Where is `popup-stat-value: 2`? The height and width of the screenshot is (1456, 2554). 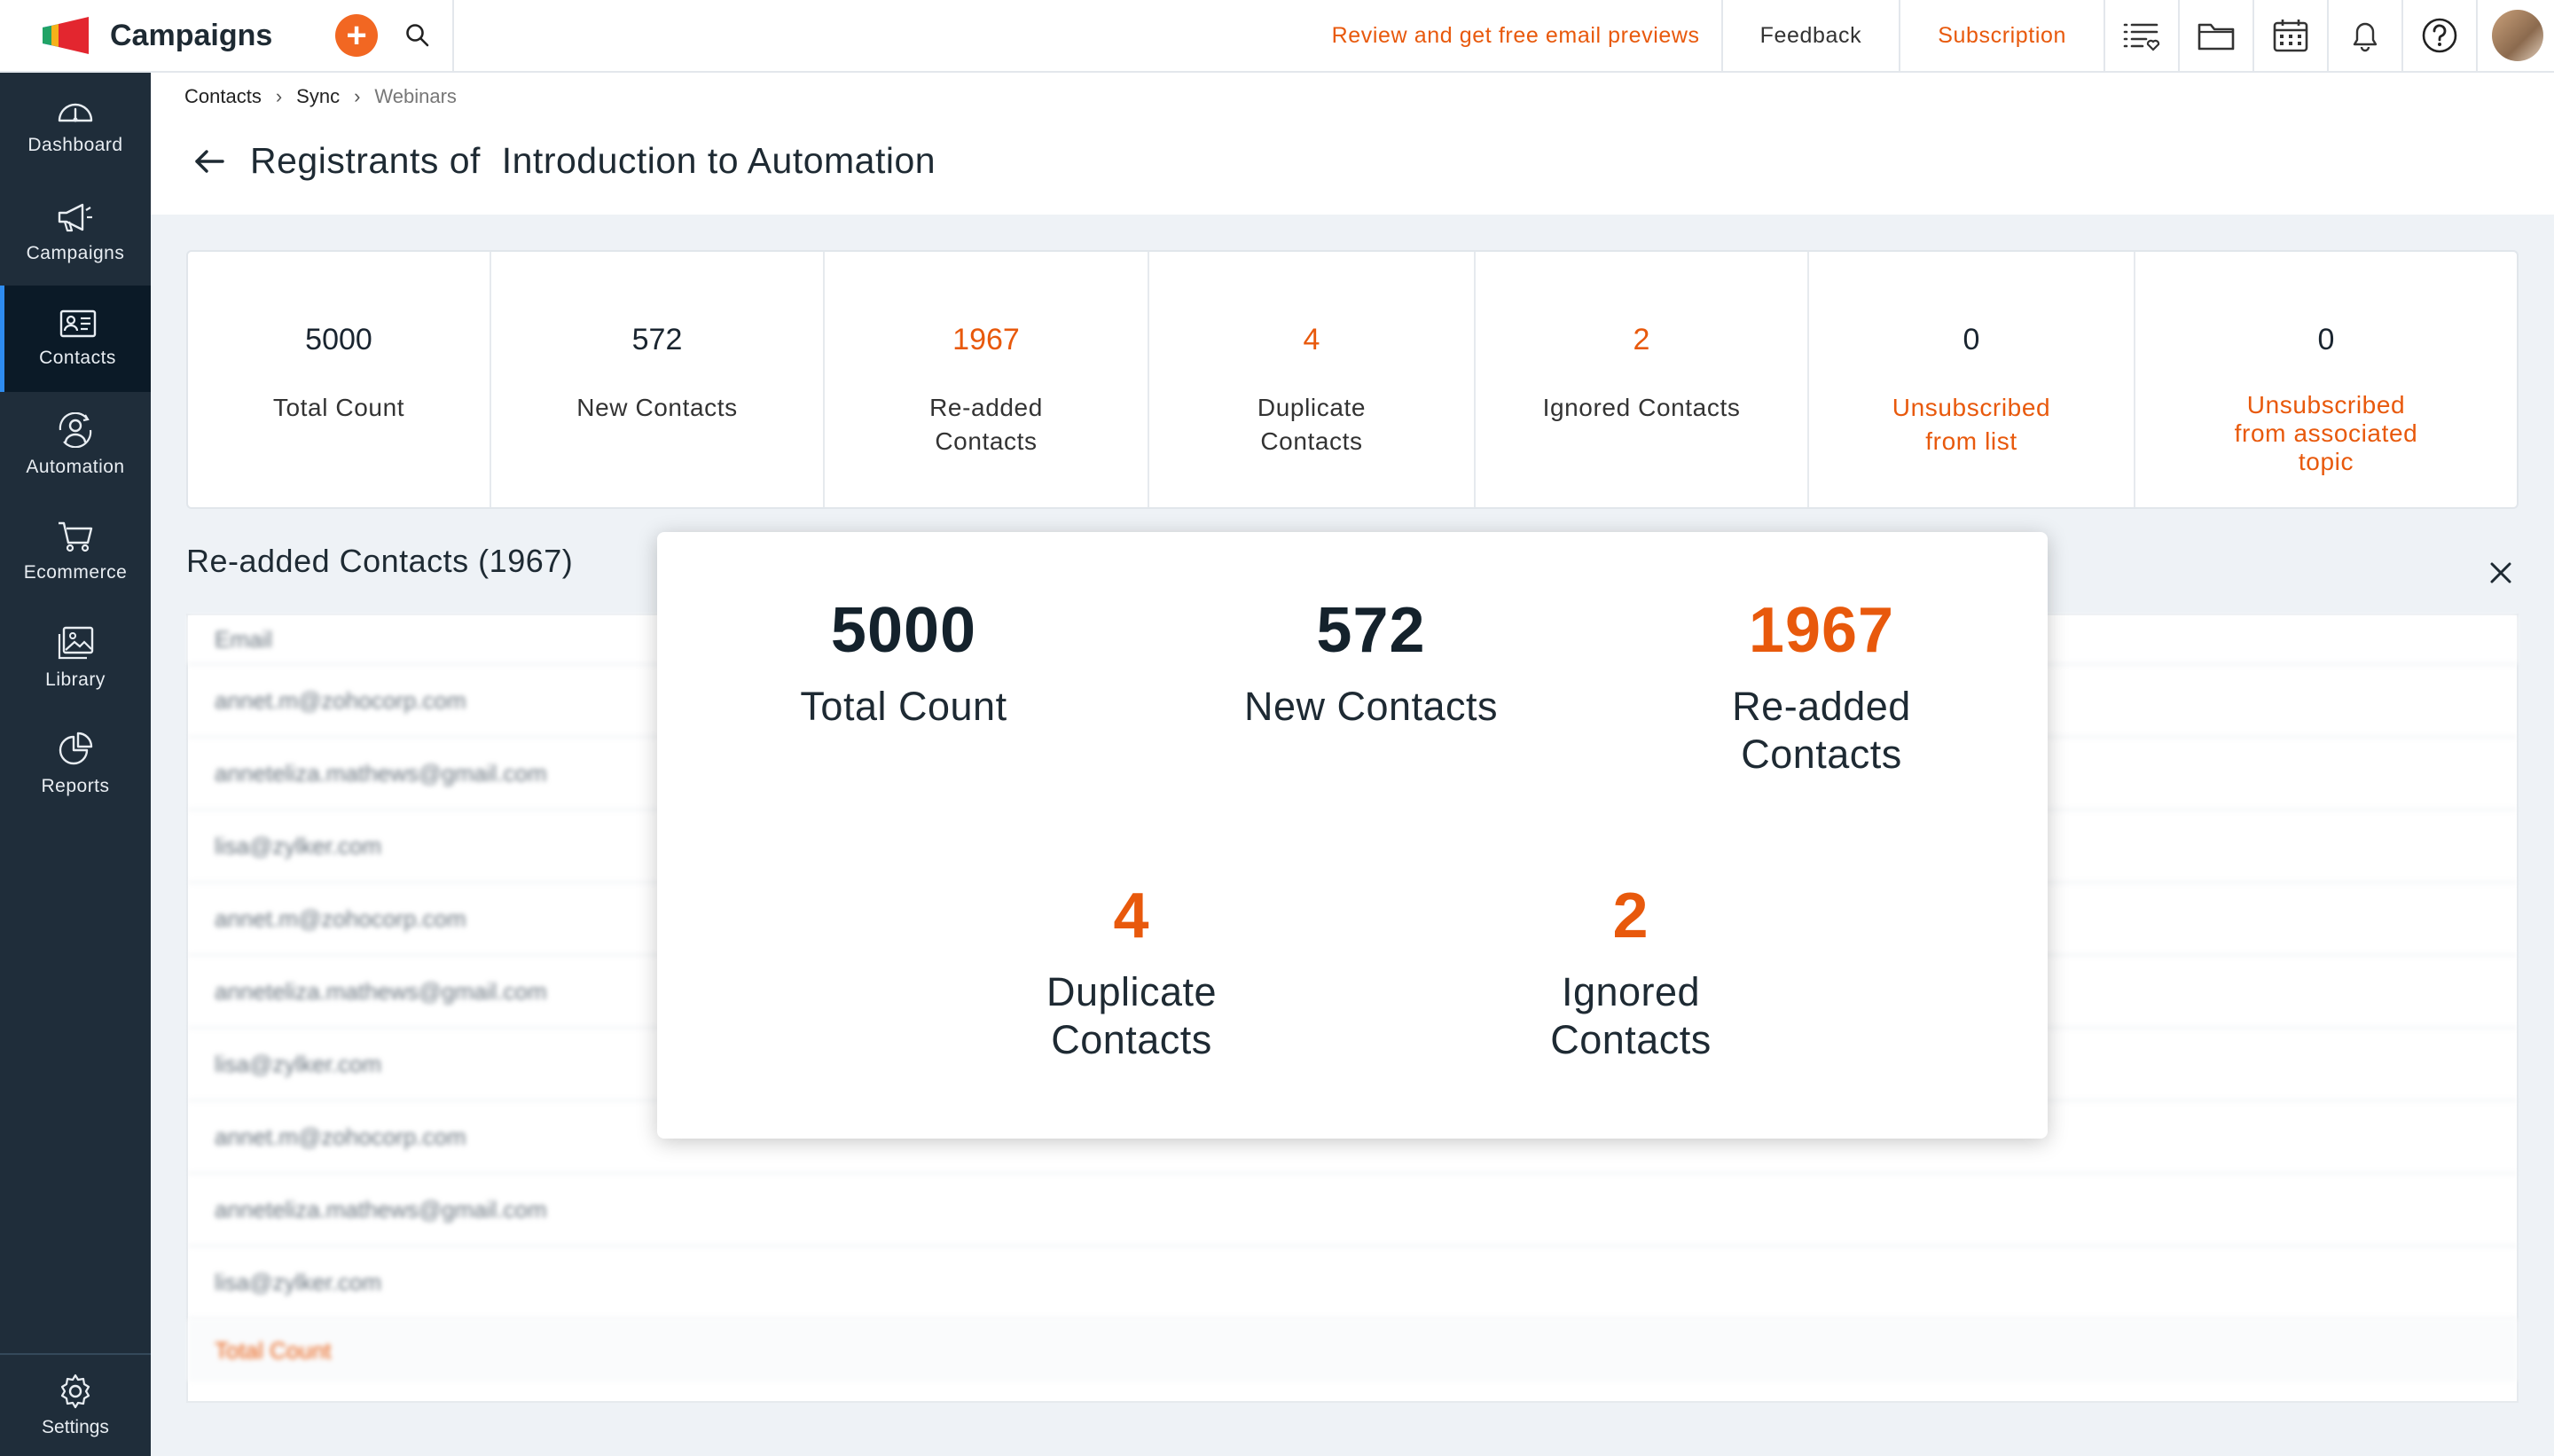
popup-stat-value: 2 is located at coordinates (1630, 916).